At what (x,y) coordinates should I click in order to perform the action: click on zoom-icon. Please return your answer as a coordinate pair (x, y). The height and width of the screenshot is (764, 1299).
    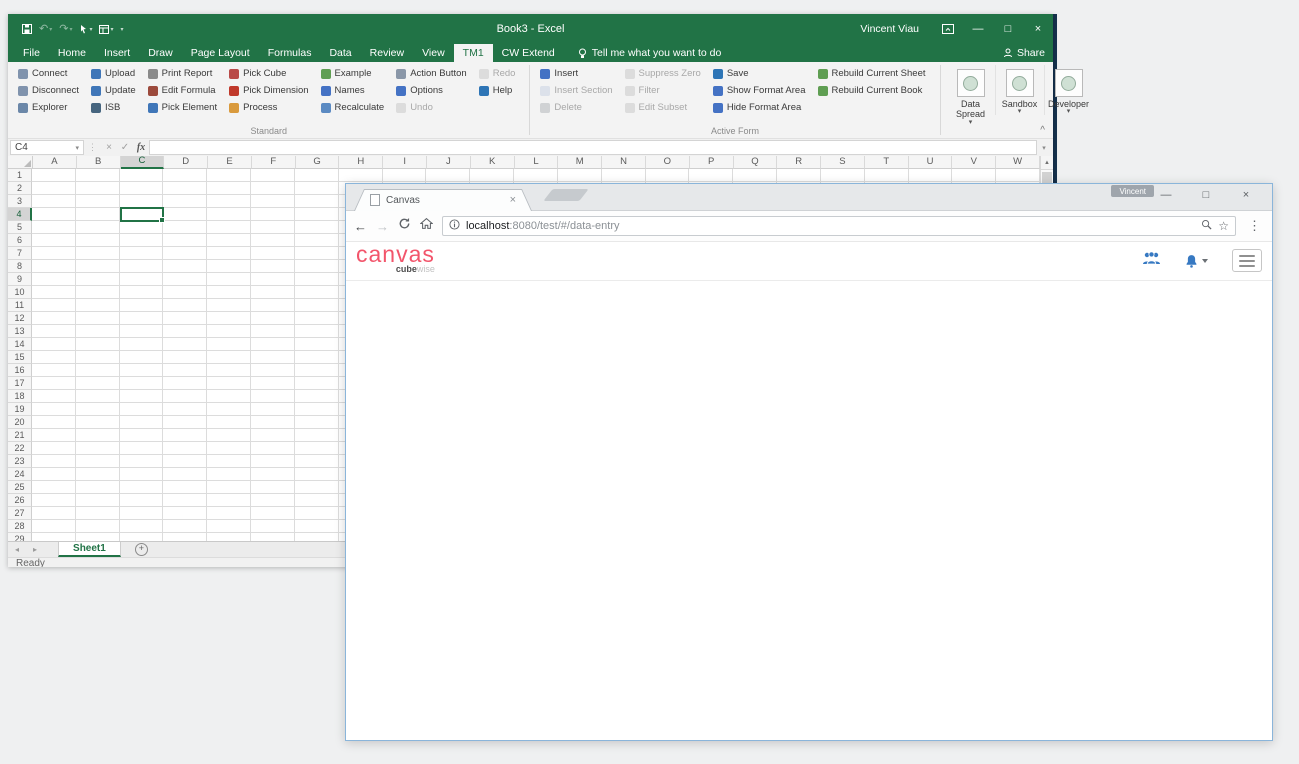
    Looking at the image, I should click on (1206, 226).